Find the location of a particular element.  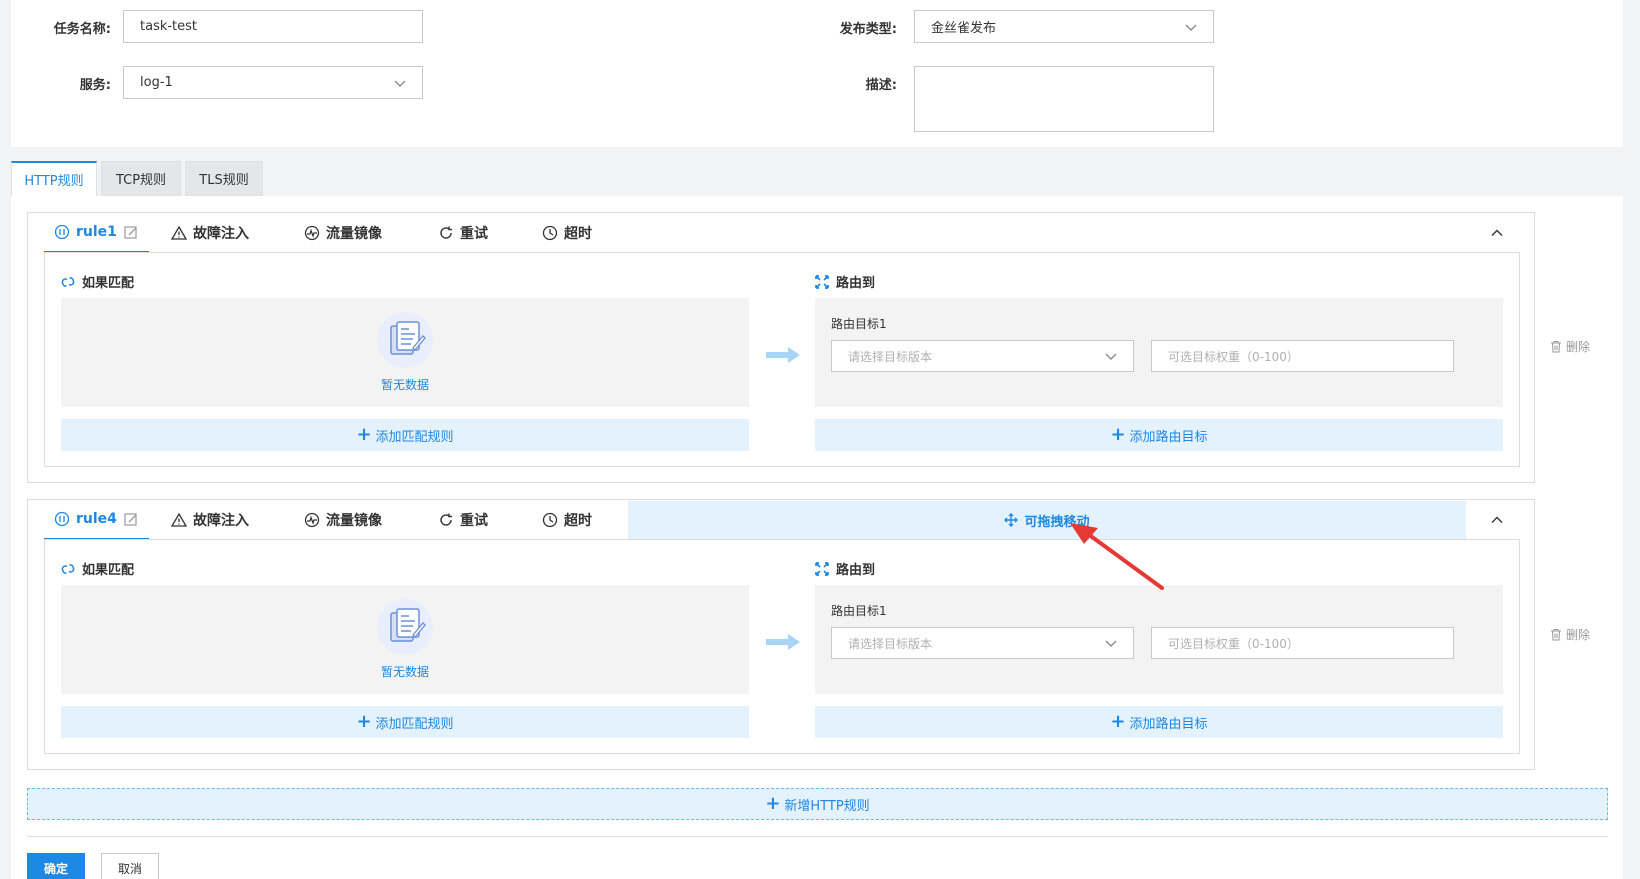

rule-name-tab: rule4 is located at coordinates (96, 520).